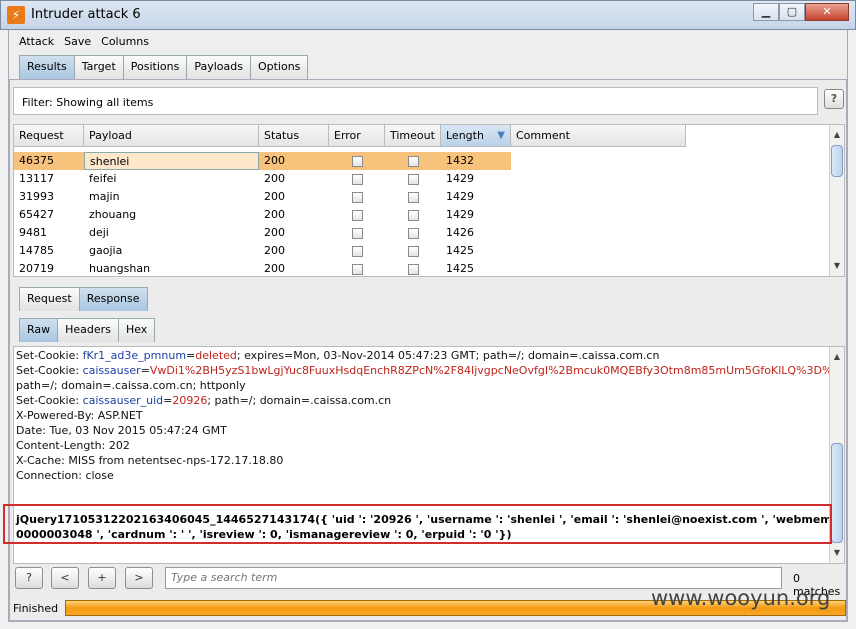  What do you see at coordinates (741, 598) in the screenshot?
I see `watermark: www.wooyun.org` at bounding box center [741, 598].